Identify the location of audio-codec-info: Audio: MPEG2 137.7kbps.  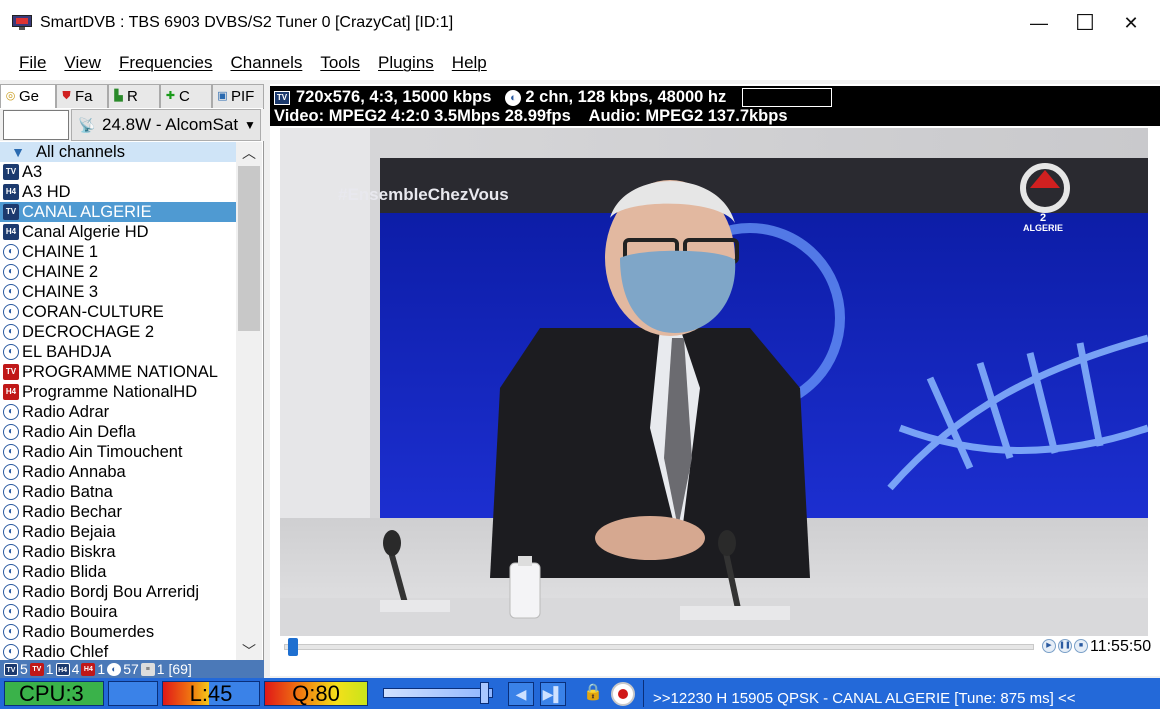
(688, 116).